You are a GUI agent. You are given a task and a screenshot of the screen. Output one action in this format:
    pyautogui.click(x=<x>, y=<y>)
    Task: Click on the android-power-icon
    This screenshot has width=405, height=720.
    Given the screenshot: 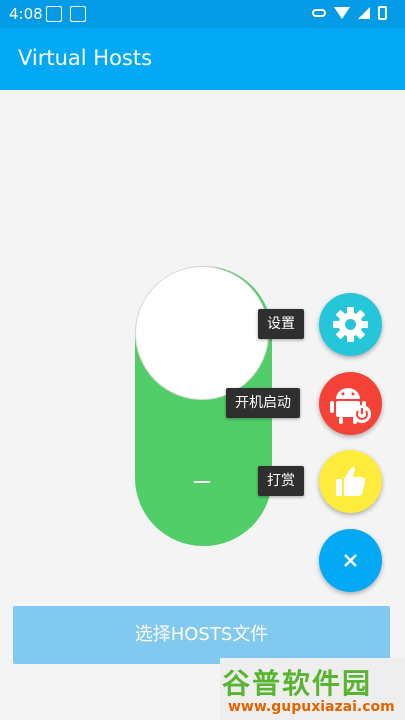 What is the action you would take?
    pyautogui.click(x=350, y=406)
    